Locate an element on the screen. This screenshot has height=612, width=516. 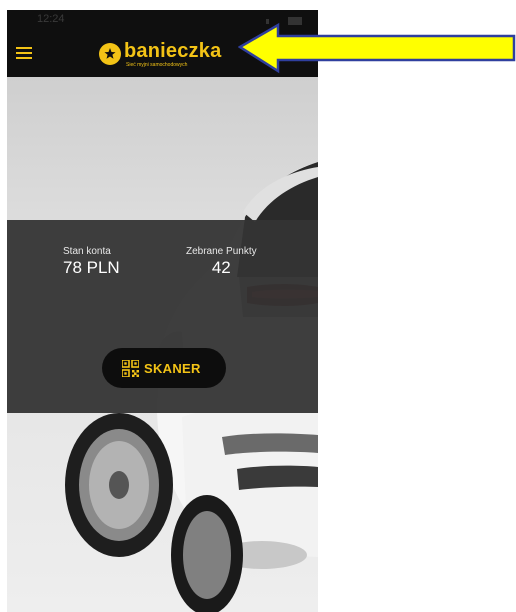
scan-button: SKANER is located at coordinates (164, 368).